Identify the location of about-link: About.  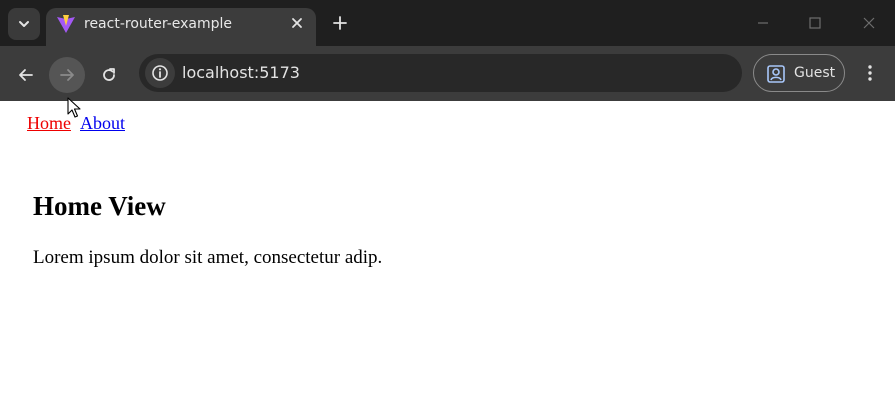
(102, 123).